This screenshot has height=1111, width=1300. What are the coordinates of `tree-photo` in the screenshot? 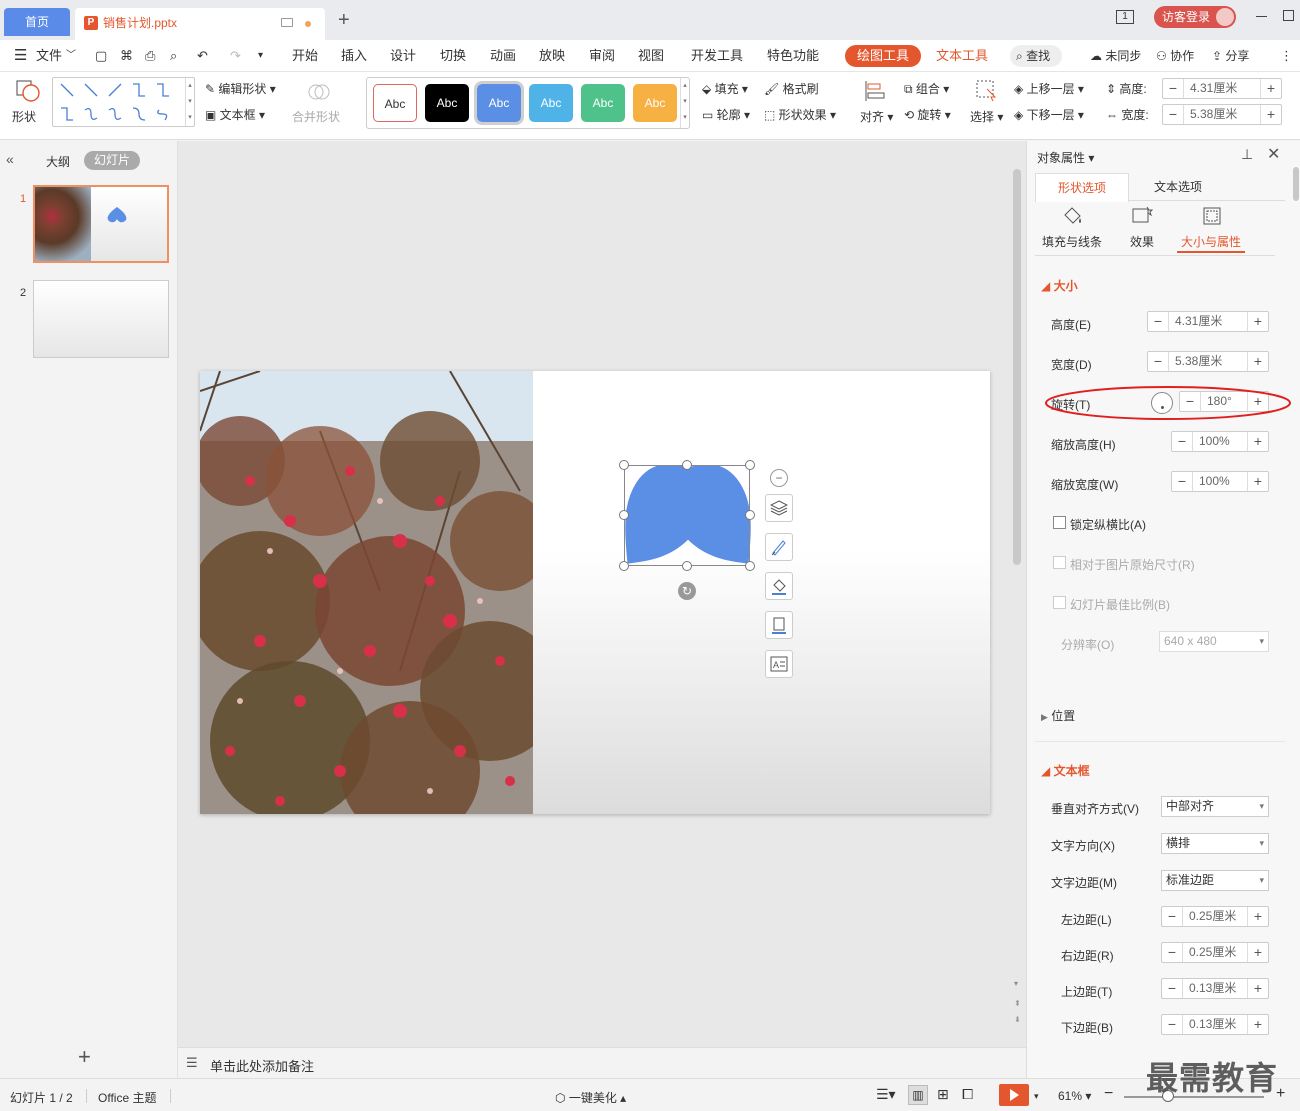 It's located at (366, 592).